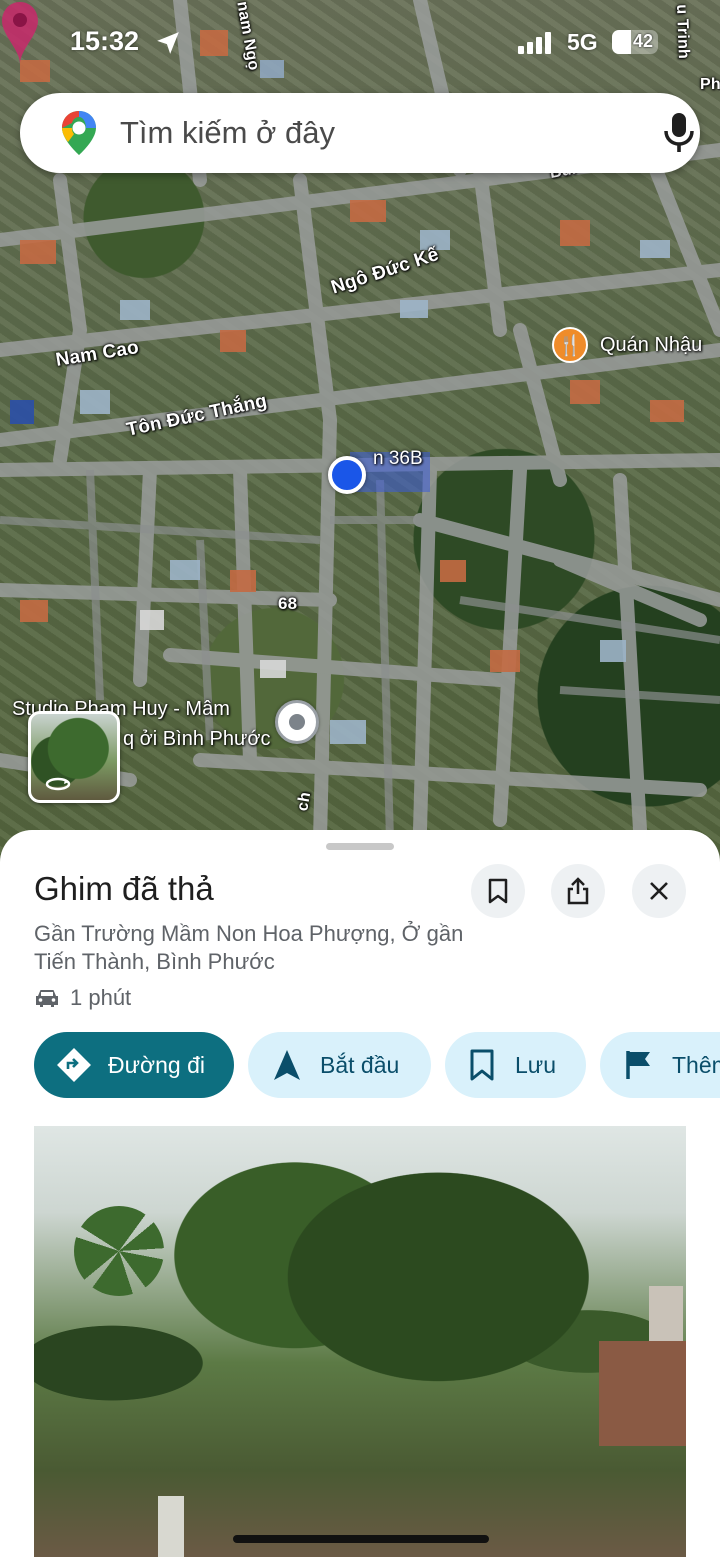  I want to click on start-button: Bắt đầu, so click(339, 1065).